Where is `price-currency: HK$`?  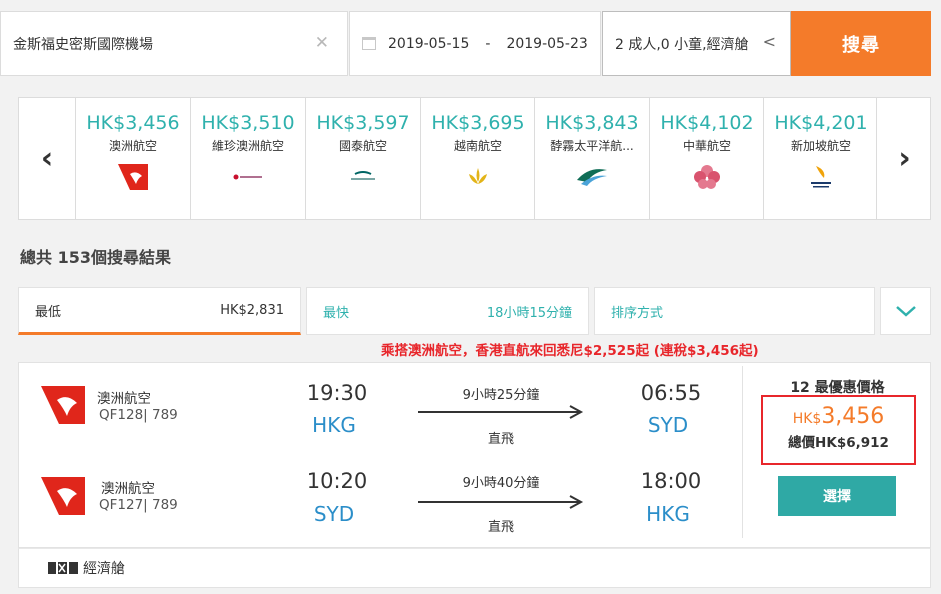 price-currency: HK$ is located at coordinates (807, 419).